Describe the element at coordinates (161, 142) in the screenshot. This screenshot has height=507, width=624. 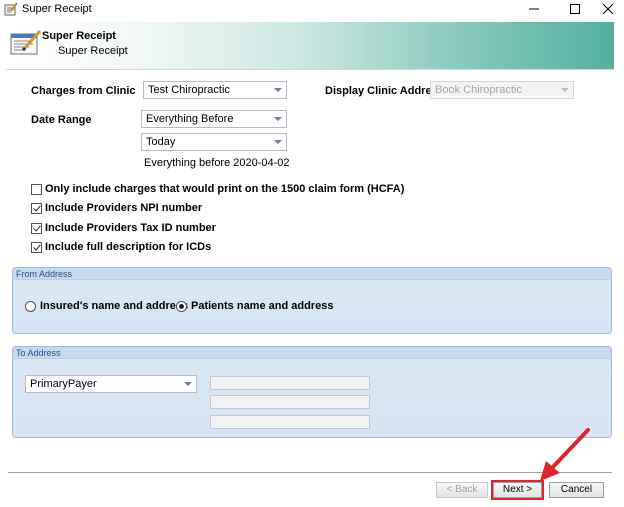
I see `date-range-date-value: Today` at that location.